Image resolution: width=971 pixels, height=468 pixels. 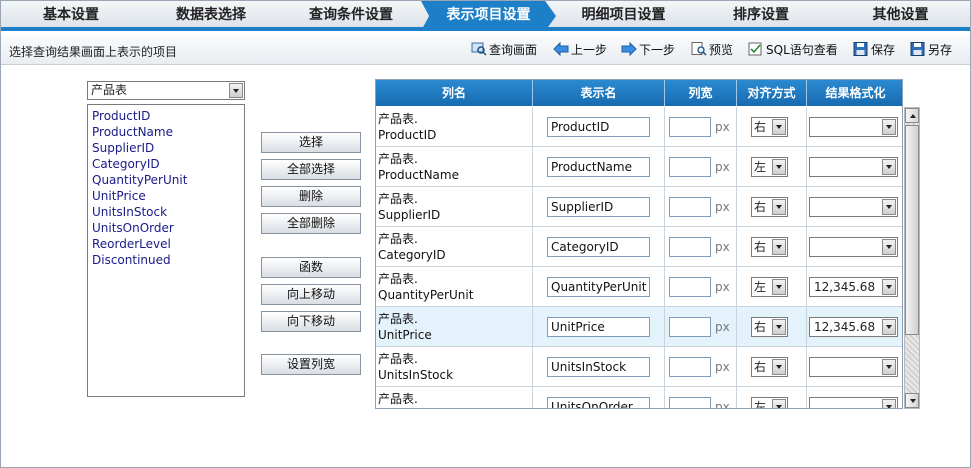 I want to click on list-item: ProductID, so click(x=168, y=116).